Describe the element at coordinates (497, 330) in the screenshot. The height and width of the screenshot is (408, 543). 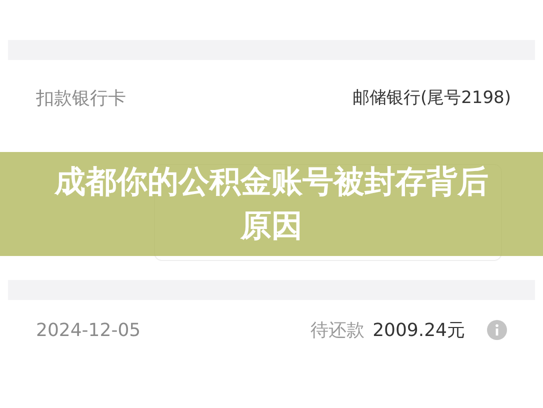
I see `info-icon` at that location.